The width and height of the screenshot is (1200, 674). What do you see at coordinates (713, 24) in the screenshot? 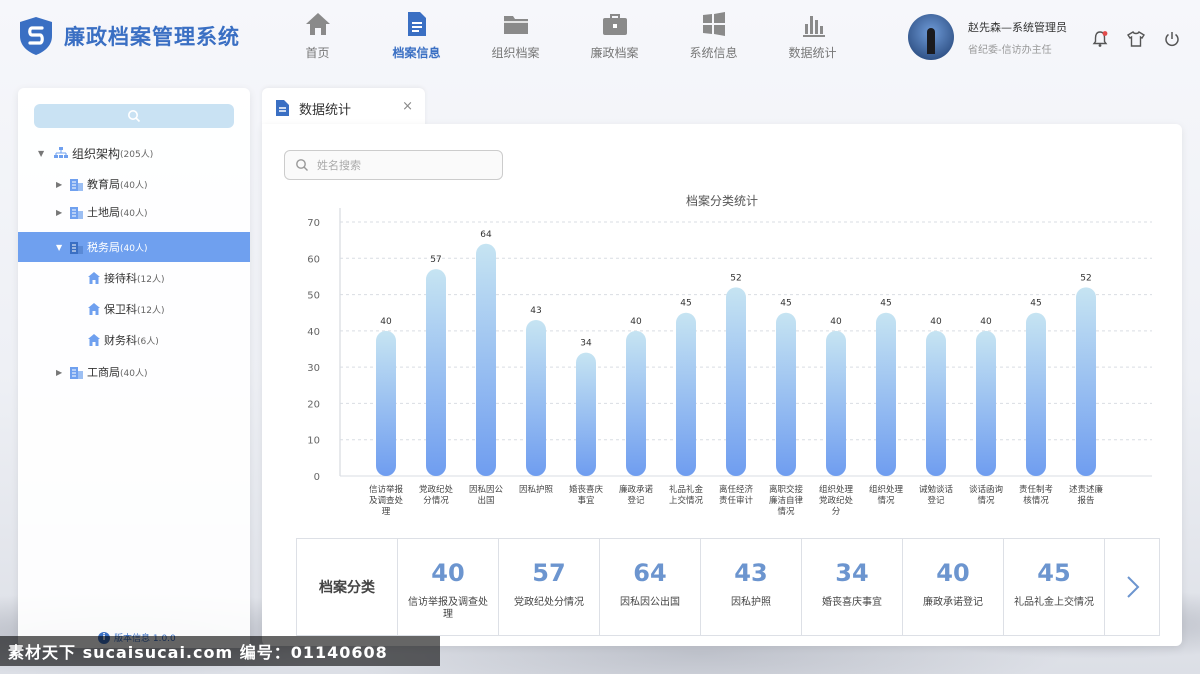
I see `windows-icon` at bounding box center [713, 24].